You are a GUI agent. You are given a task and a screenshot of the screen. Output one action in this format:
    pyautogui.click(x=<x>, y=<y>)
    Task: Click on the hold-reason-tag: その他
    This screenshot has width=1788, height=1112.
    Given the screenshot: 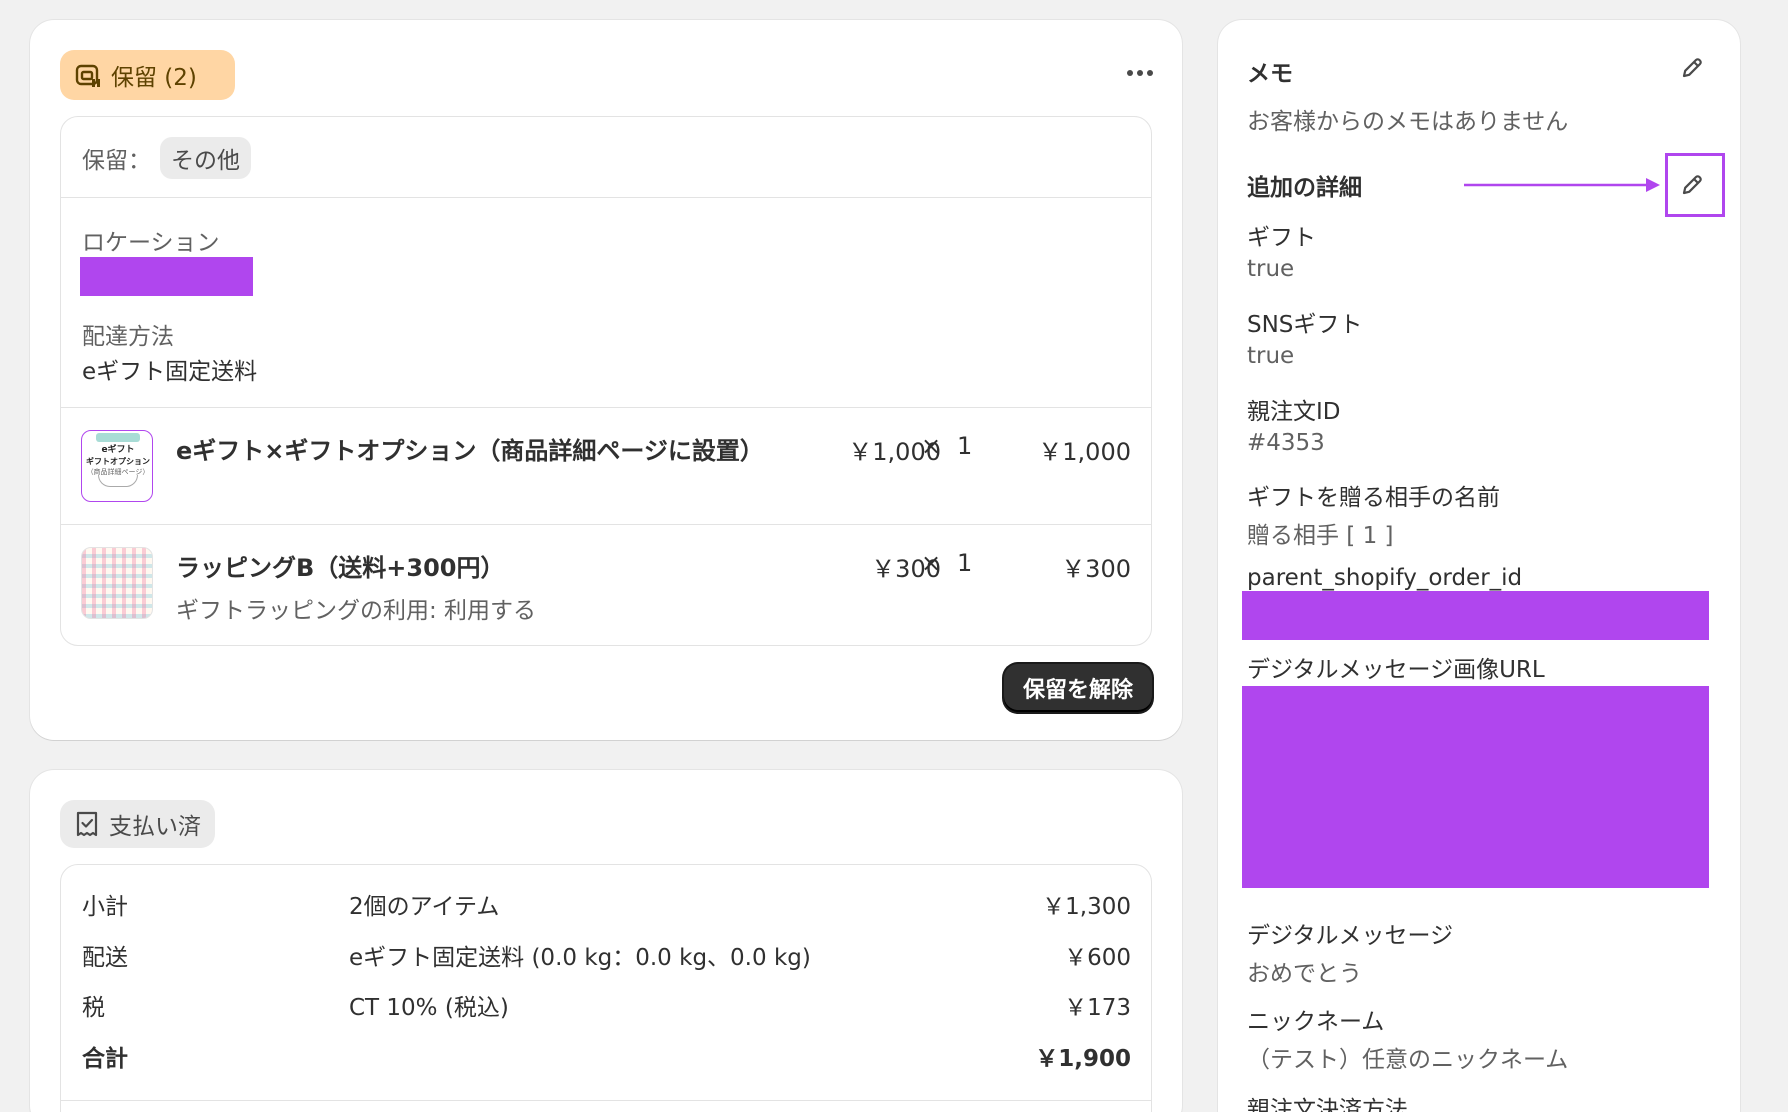 What is the action you would take?
    pyautogui.click(x=205, y=158)
    